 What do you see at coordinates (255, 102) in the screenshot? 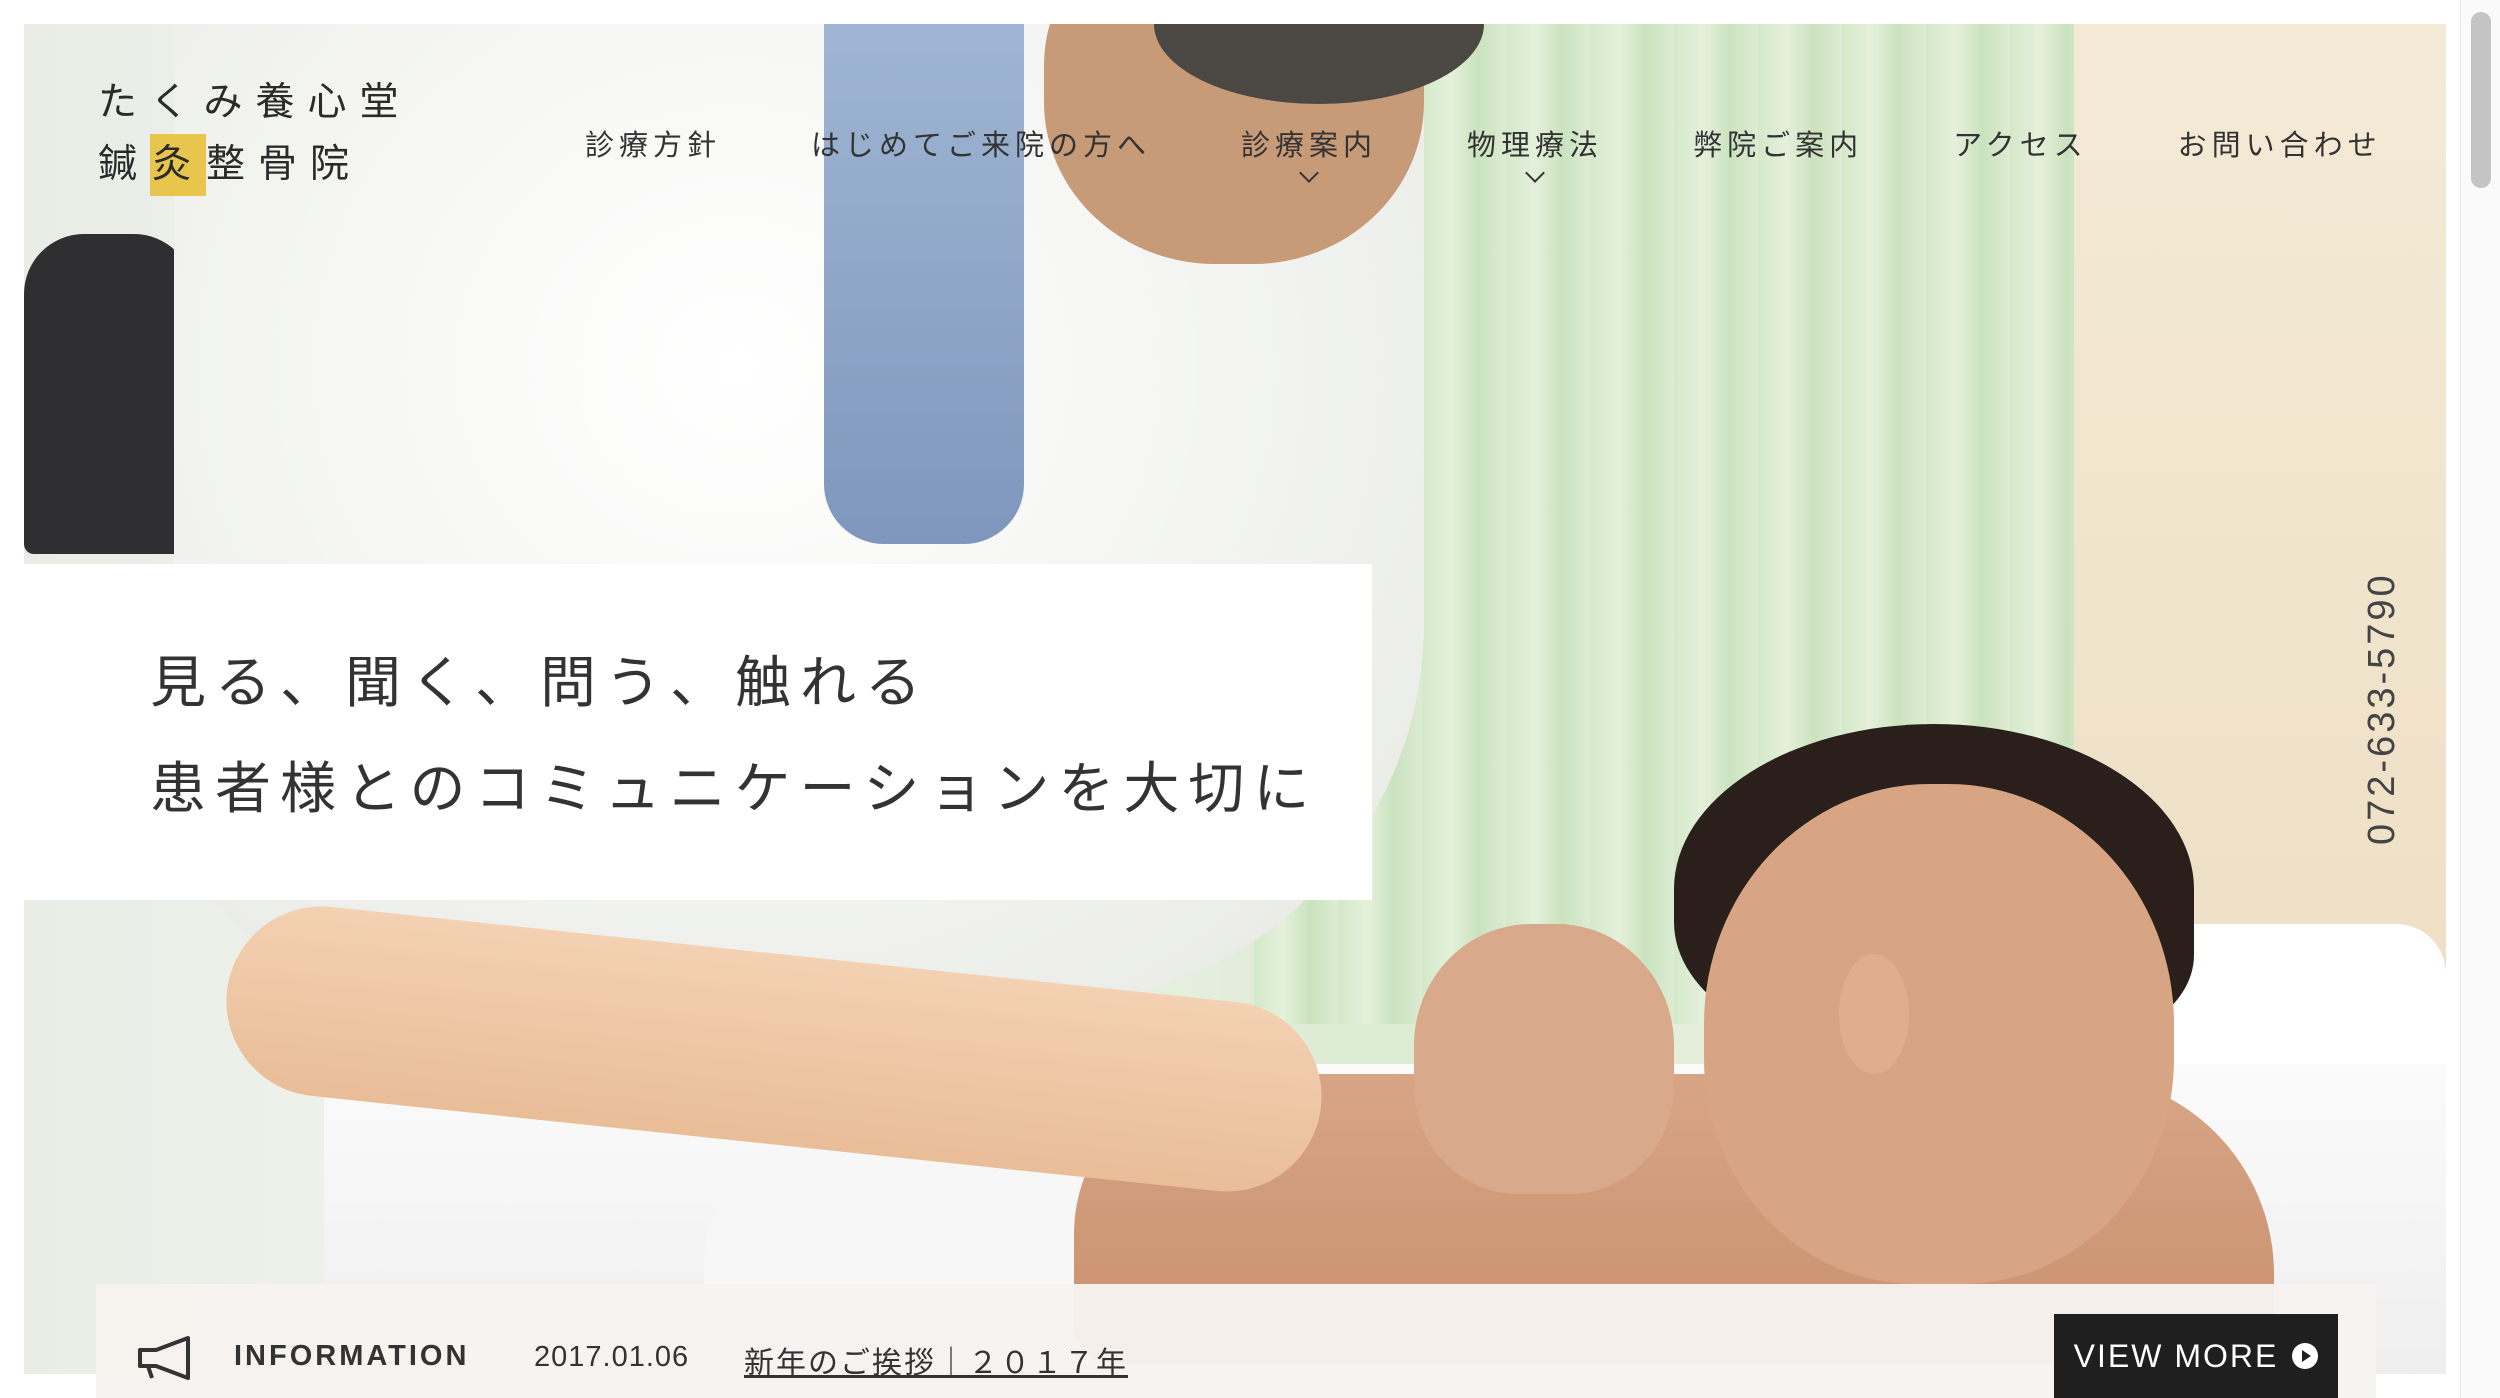
I see `logo-line-1: たくみ養心堂` at bounding box center [255, 102].